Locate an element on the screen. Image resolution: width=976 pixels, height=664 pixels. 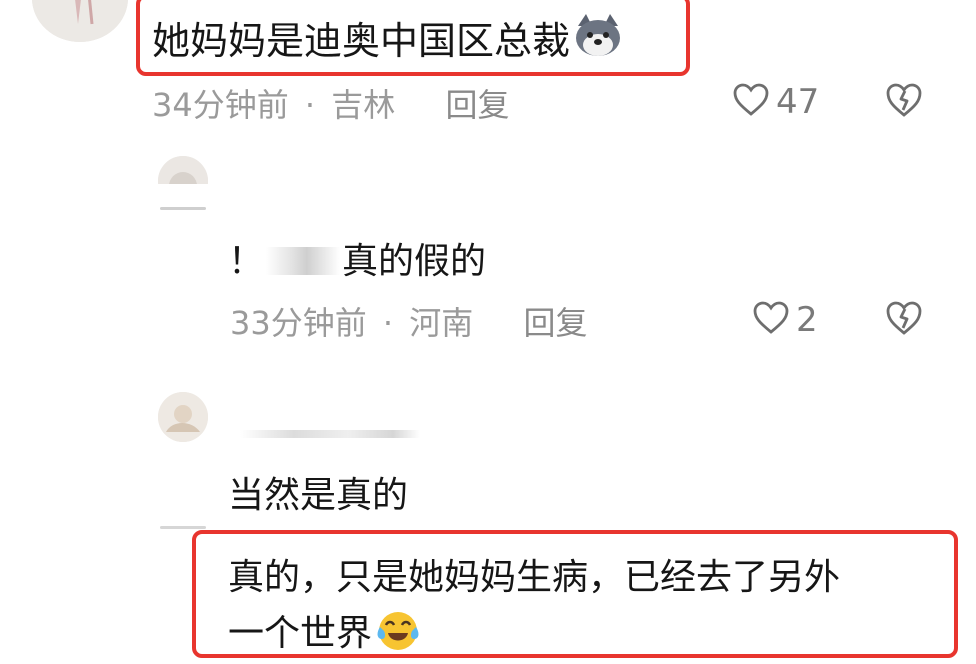
comment-meta: 34分钟前 · 吉林 回复 is located at coordinates (330, 103).